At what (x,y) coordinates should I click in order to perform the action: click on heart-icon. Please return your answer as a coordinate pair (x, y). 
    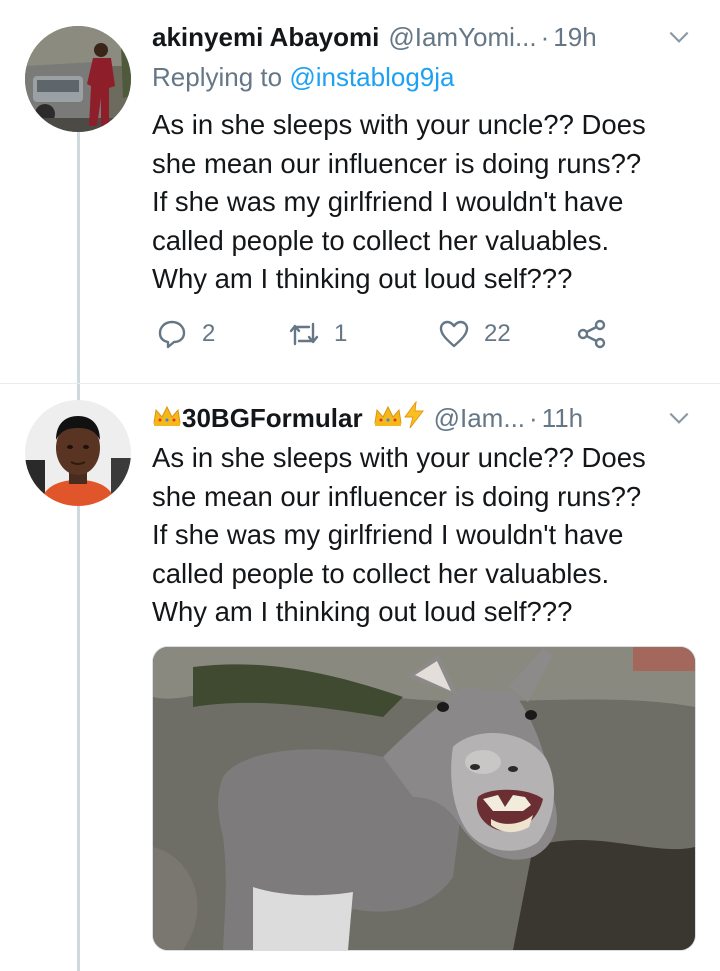
    Looking at the image, I should click on (454, 334).